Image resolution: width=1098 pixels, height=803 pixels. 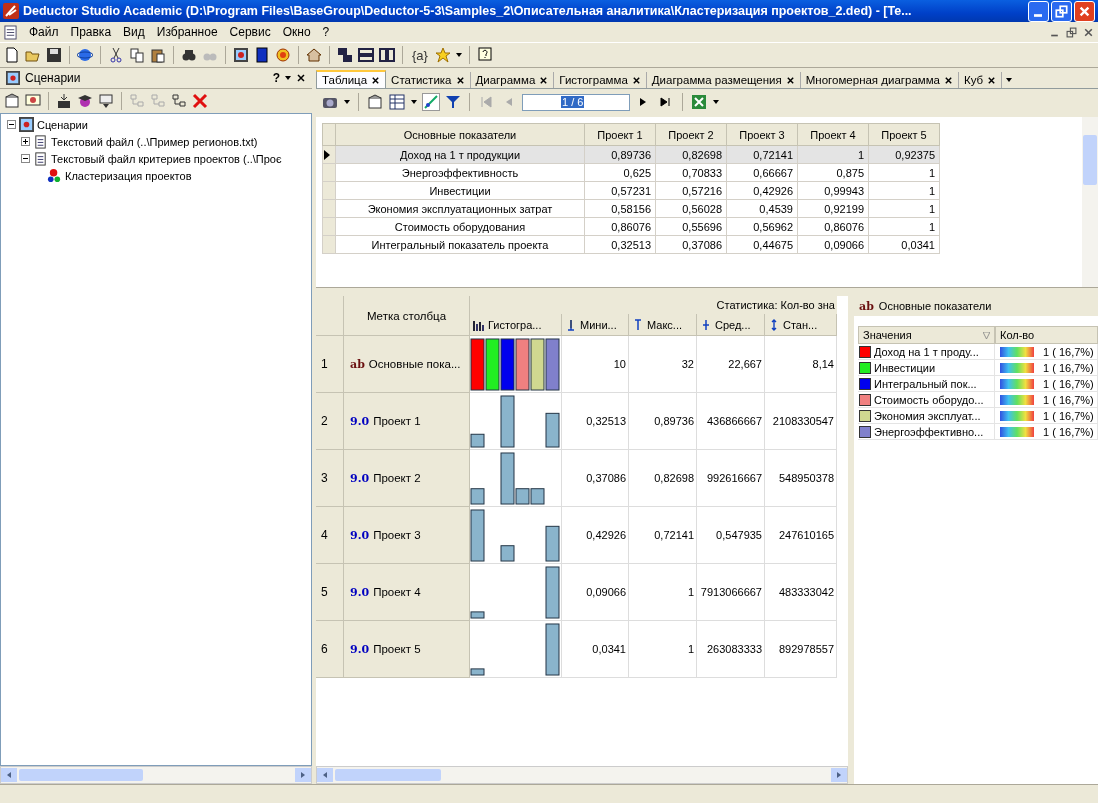 What do you see at coordinates (326, 32) in the screenshot?
I see `menu-item: ?` at bounding box center [326, 32].